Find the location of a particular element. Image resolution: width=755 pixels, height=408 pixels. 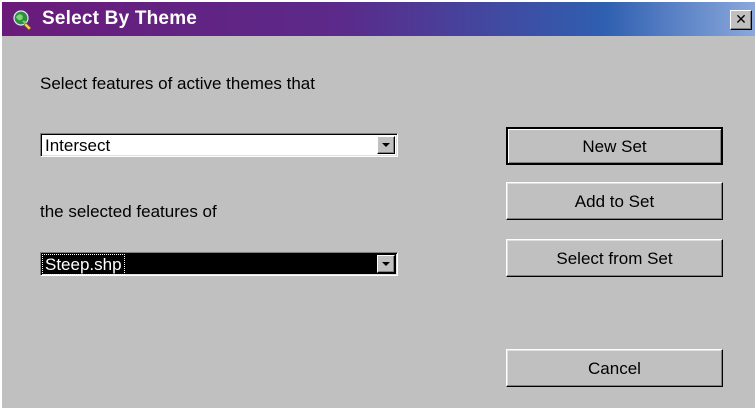

close-icon: ✕ is located at coordinates (741, 20).